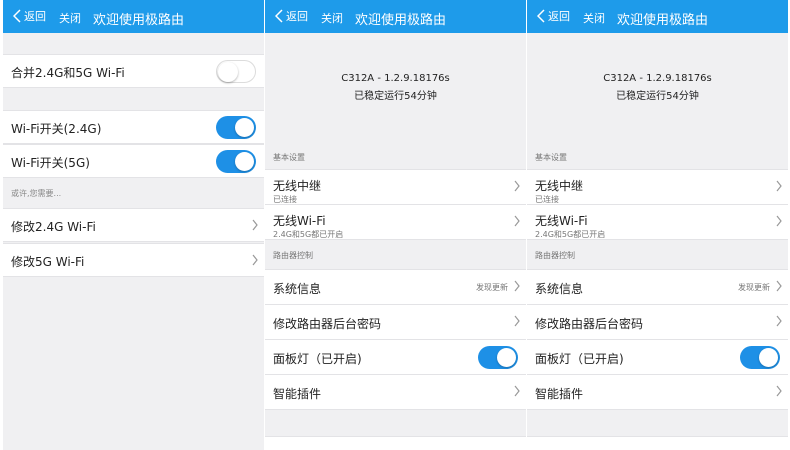 The width and height of the screenshot is (790, 450). What do you see at coordinates (236, 71) in the screenshot?
I see `merge-wifi-toggle` at bounding box center [236, 71].